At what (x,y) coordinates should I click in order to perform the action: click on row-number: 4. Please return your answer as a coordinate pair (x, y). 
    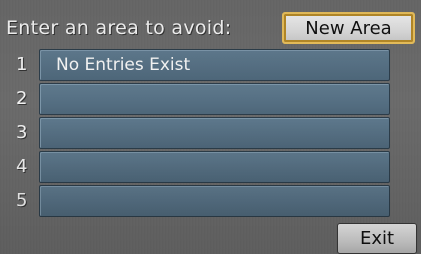
    Looking at the image, I should click on (22, 166).